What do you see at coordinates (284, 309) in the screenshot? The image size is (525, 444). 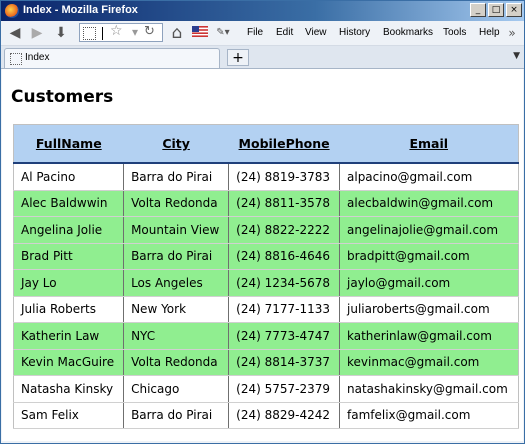 I see `table-cell-mobilephone: (24) 7177-1133` at bounding box center [284, 309].